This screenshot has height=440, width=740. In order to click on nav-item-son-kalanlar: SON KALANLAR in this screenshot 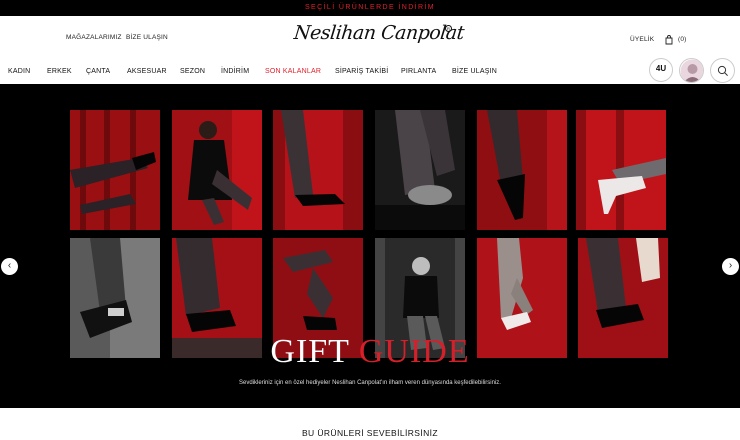, I will do `click(293, 71)`.